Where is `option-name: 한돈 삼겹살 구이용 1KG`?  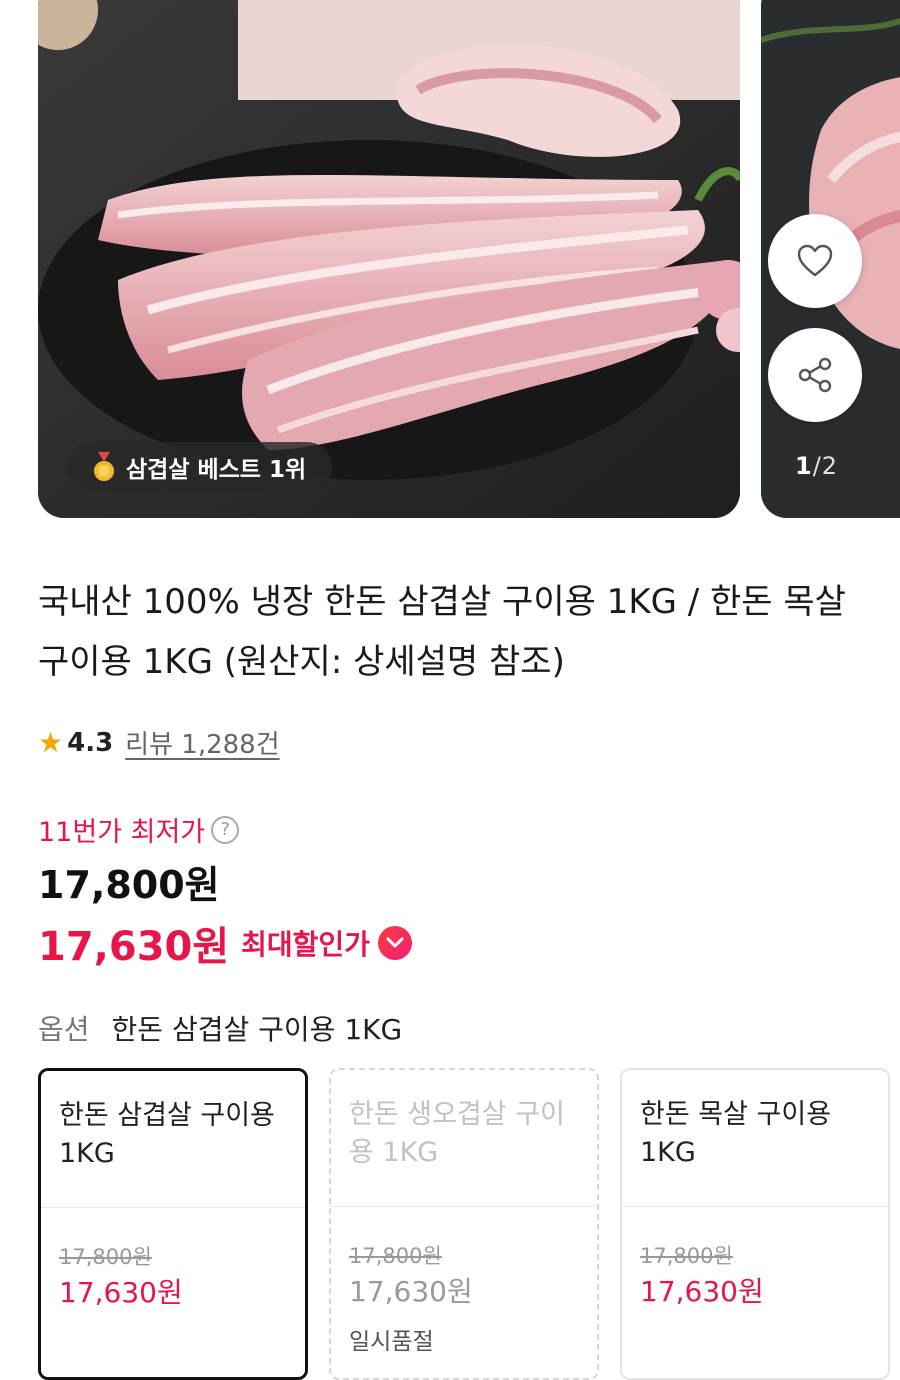
option-name: 한돈 삼겹살 구이용 1KG is located at coordinates (167, 1134).